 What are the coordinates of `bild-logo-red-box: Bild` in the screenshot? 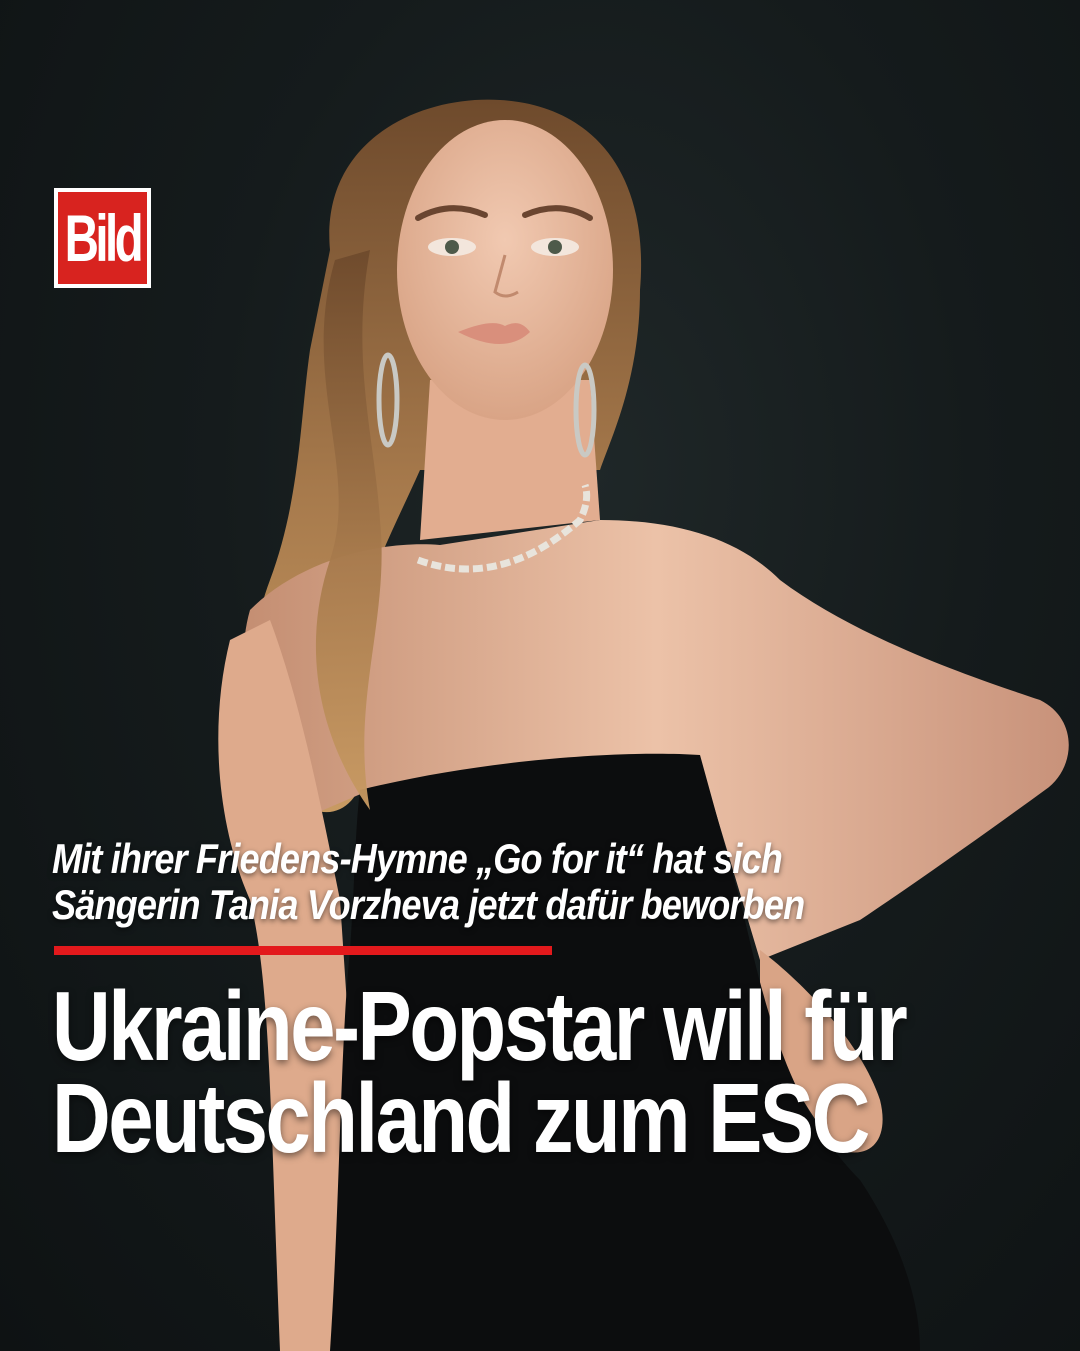 It's located at (102, 238).